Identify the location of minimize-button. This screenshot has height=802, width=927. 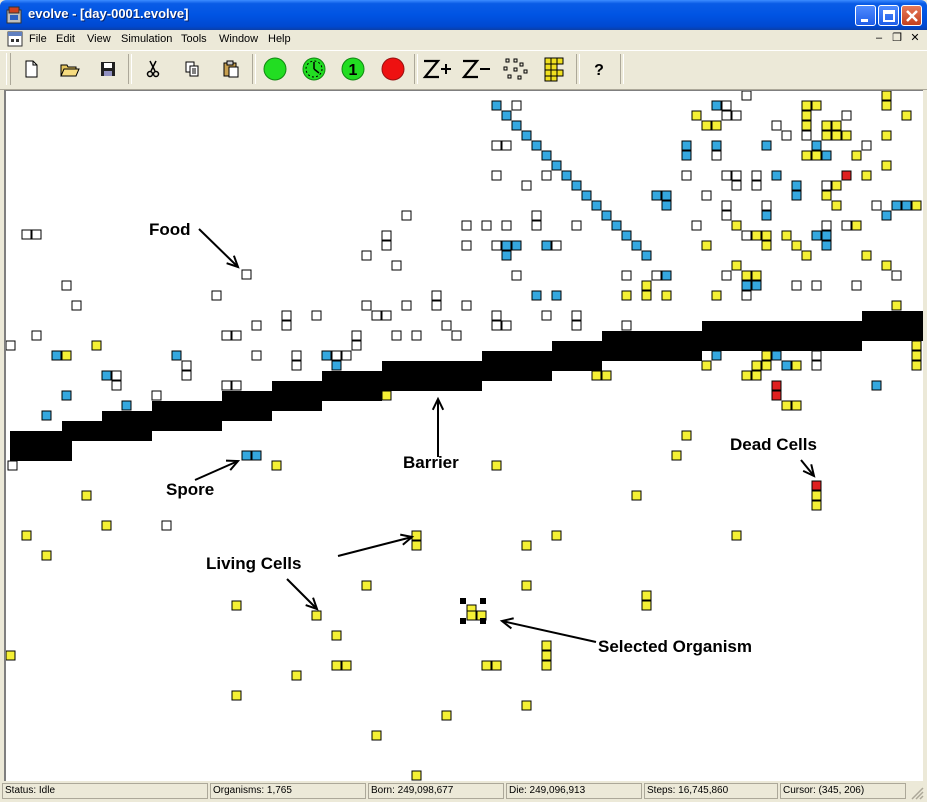
(865, 15).